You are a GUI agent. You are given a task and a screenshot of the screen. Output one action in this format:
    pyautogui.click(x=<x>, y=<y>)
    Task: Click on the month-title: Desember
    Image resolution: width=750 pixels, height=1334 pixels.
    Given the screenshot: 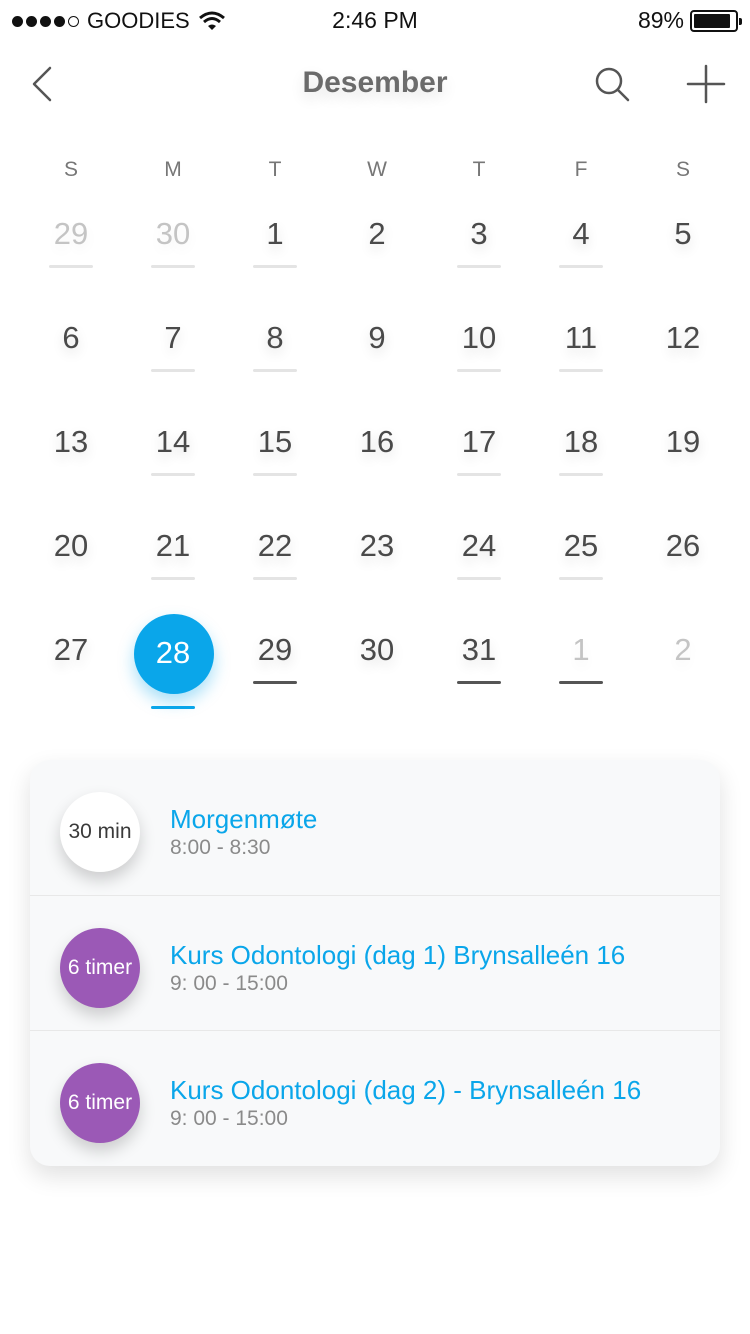 What is the action you would take?
    pyautogui.click(x=375, y=82)
    